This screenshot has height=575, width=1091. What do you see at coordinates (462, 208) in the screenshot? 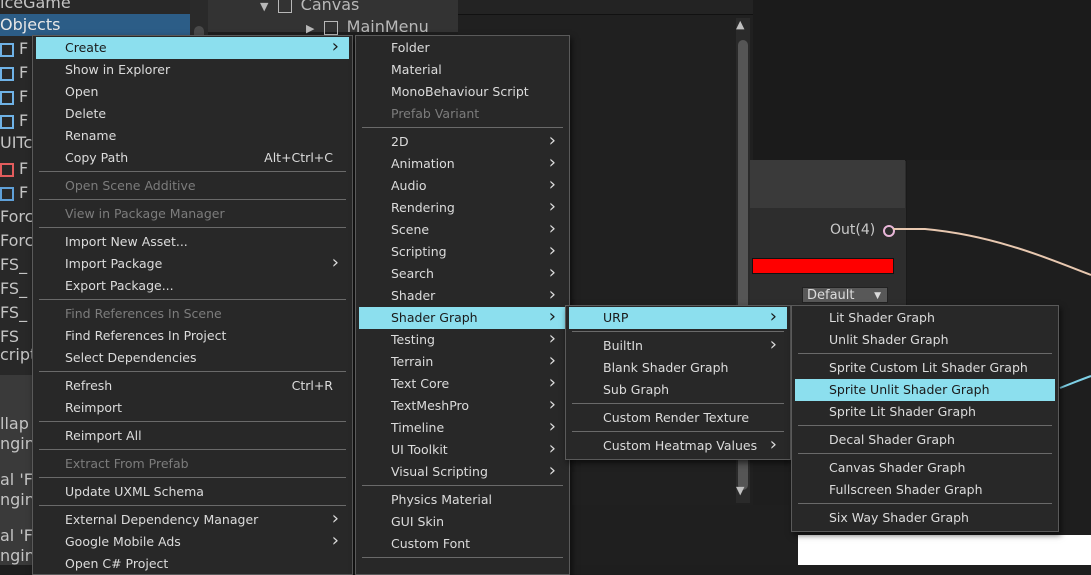
I see `menu-item-rendering: Rendering ›` at bounding box center [462, 208].